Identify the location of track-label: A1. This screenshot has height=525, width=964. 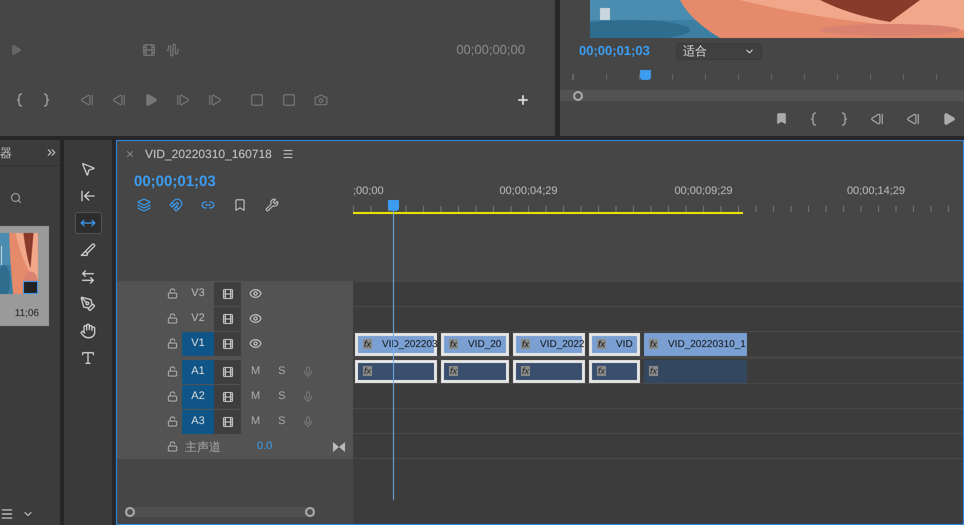
(198, 372).